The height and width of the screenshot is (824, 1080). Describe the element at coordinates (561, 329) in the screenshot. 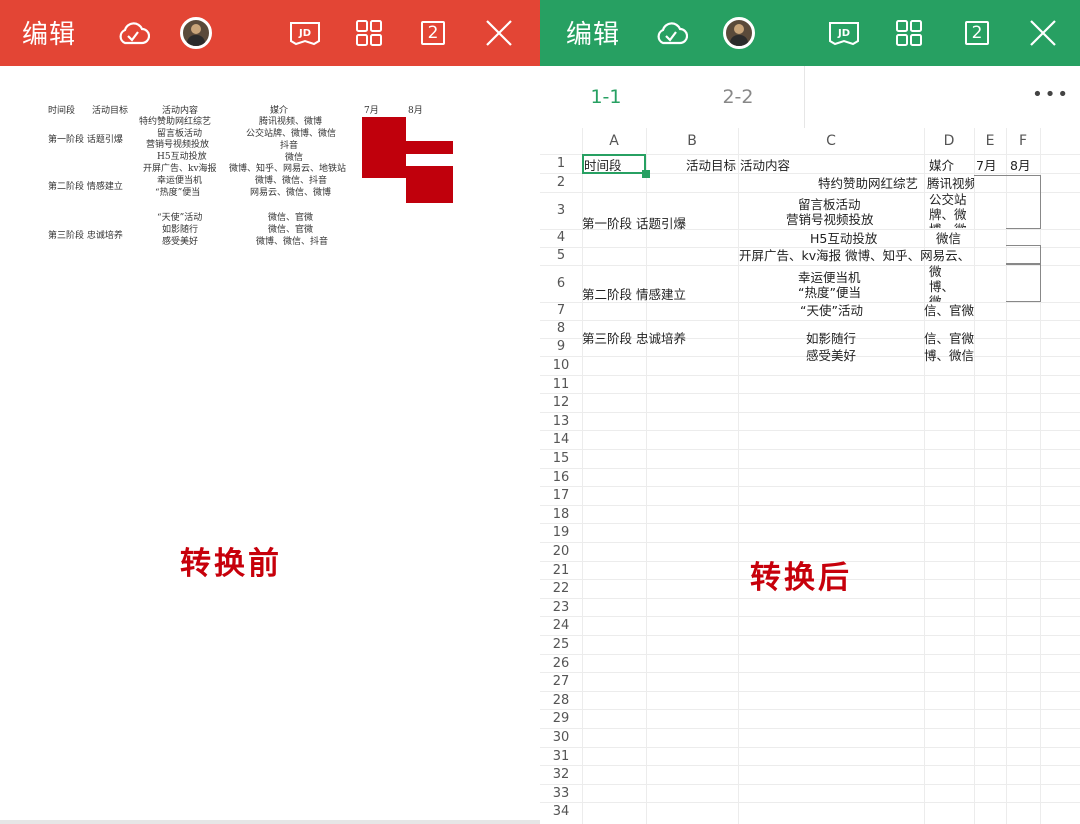

I see `row-header: 8` at that location.